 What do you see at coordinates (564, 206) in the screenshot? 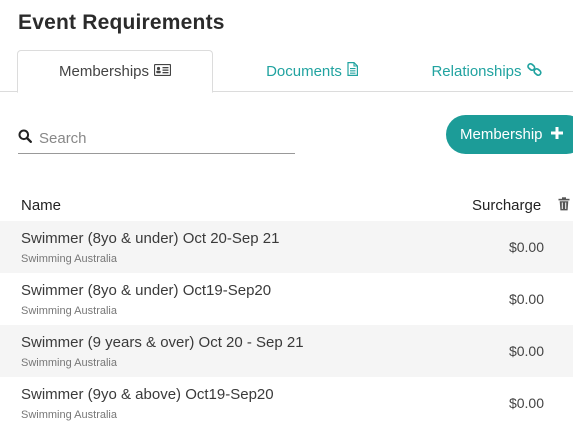
I see `trash-icon` at bounding box center [564, 206].